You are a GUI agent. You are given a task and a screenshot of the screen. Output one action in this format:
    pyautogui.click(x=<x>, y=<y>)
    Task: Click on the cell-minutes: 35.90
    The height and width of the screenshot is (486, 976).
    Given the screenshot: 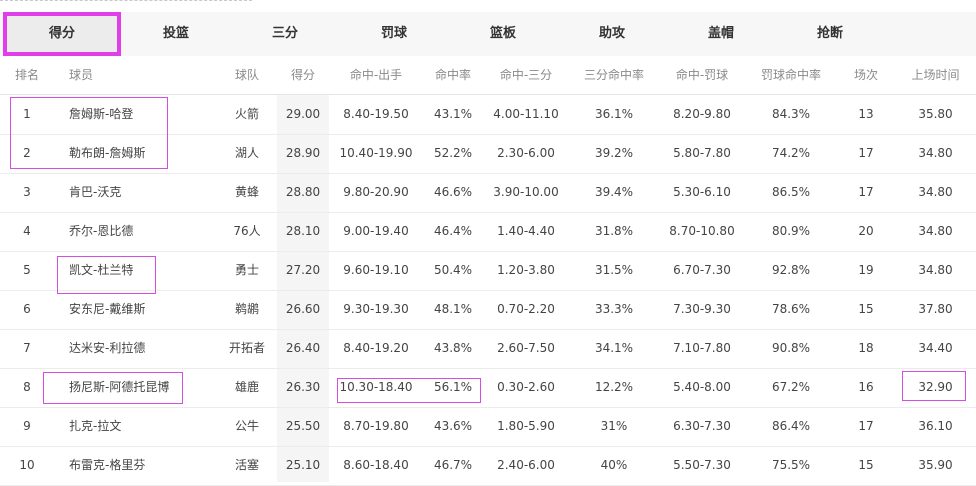 What is the action you would take?
    pyautogui.click(x=935, y=465)
    